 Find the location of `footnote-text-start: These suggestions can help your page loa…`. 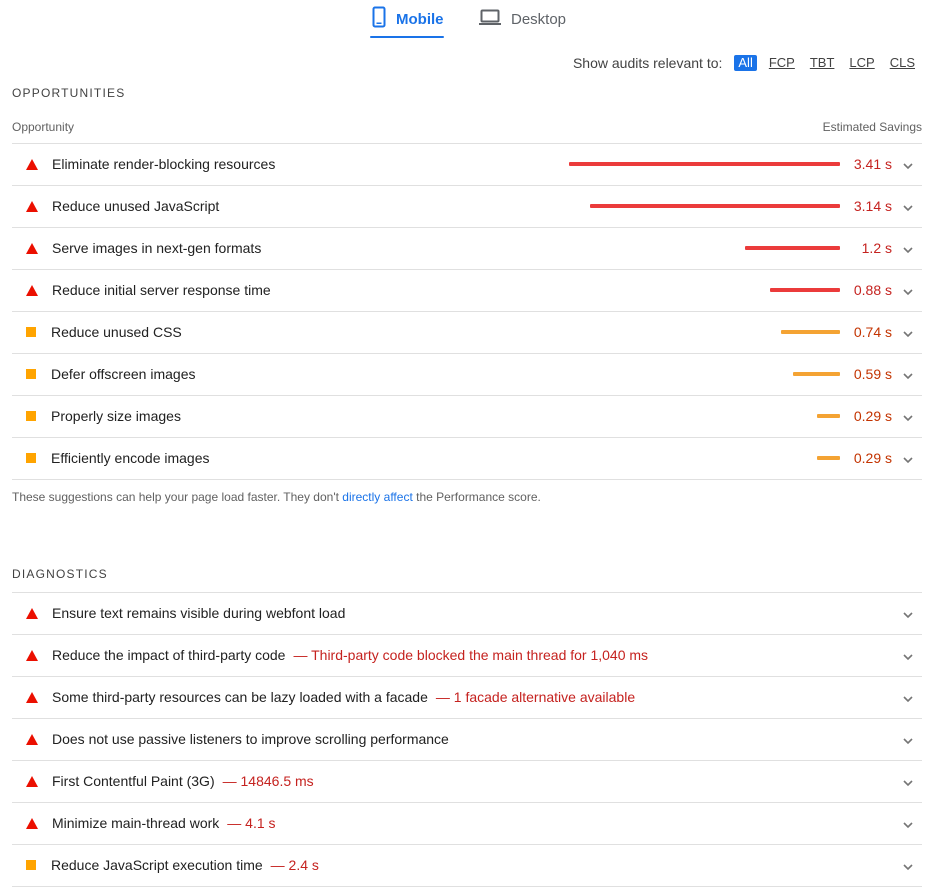

footnote-text-start: These suggestions can help your page loa… is located at coordinates (177, 497).